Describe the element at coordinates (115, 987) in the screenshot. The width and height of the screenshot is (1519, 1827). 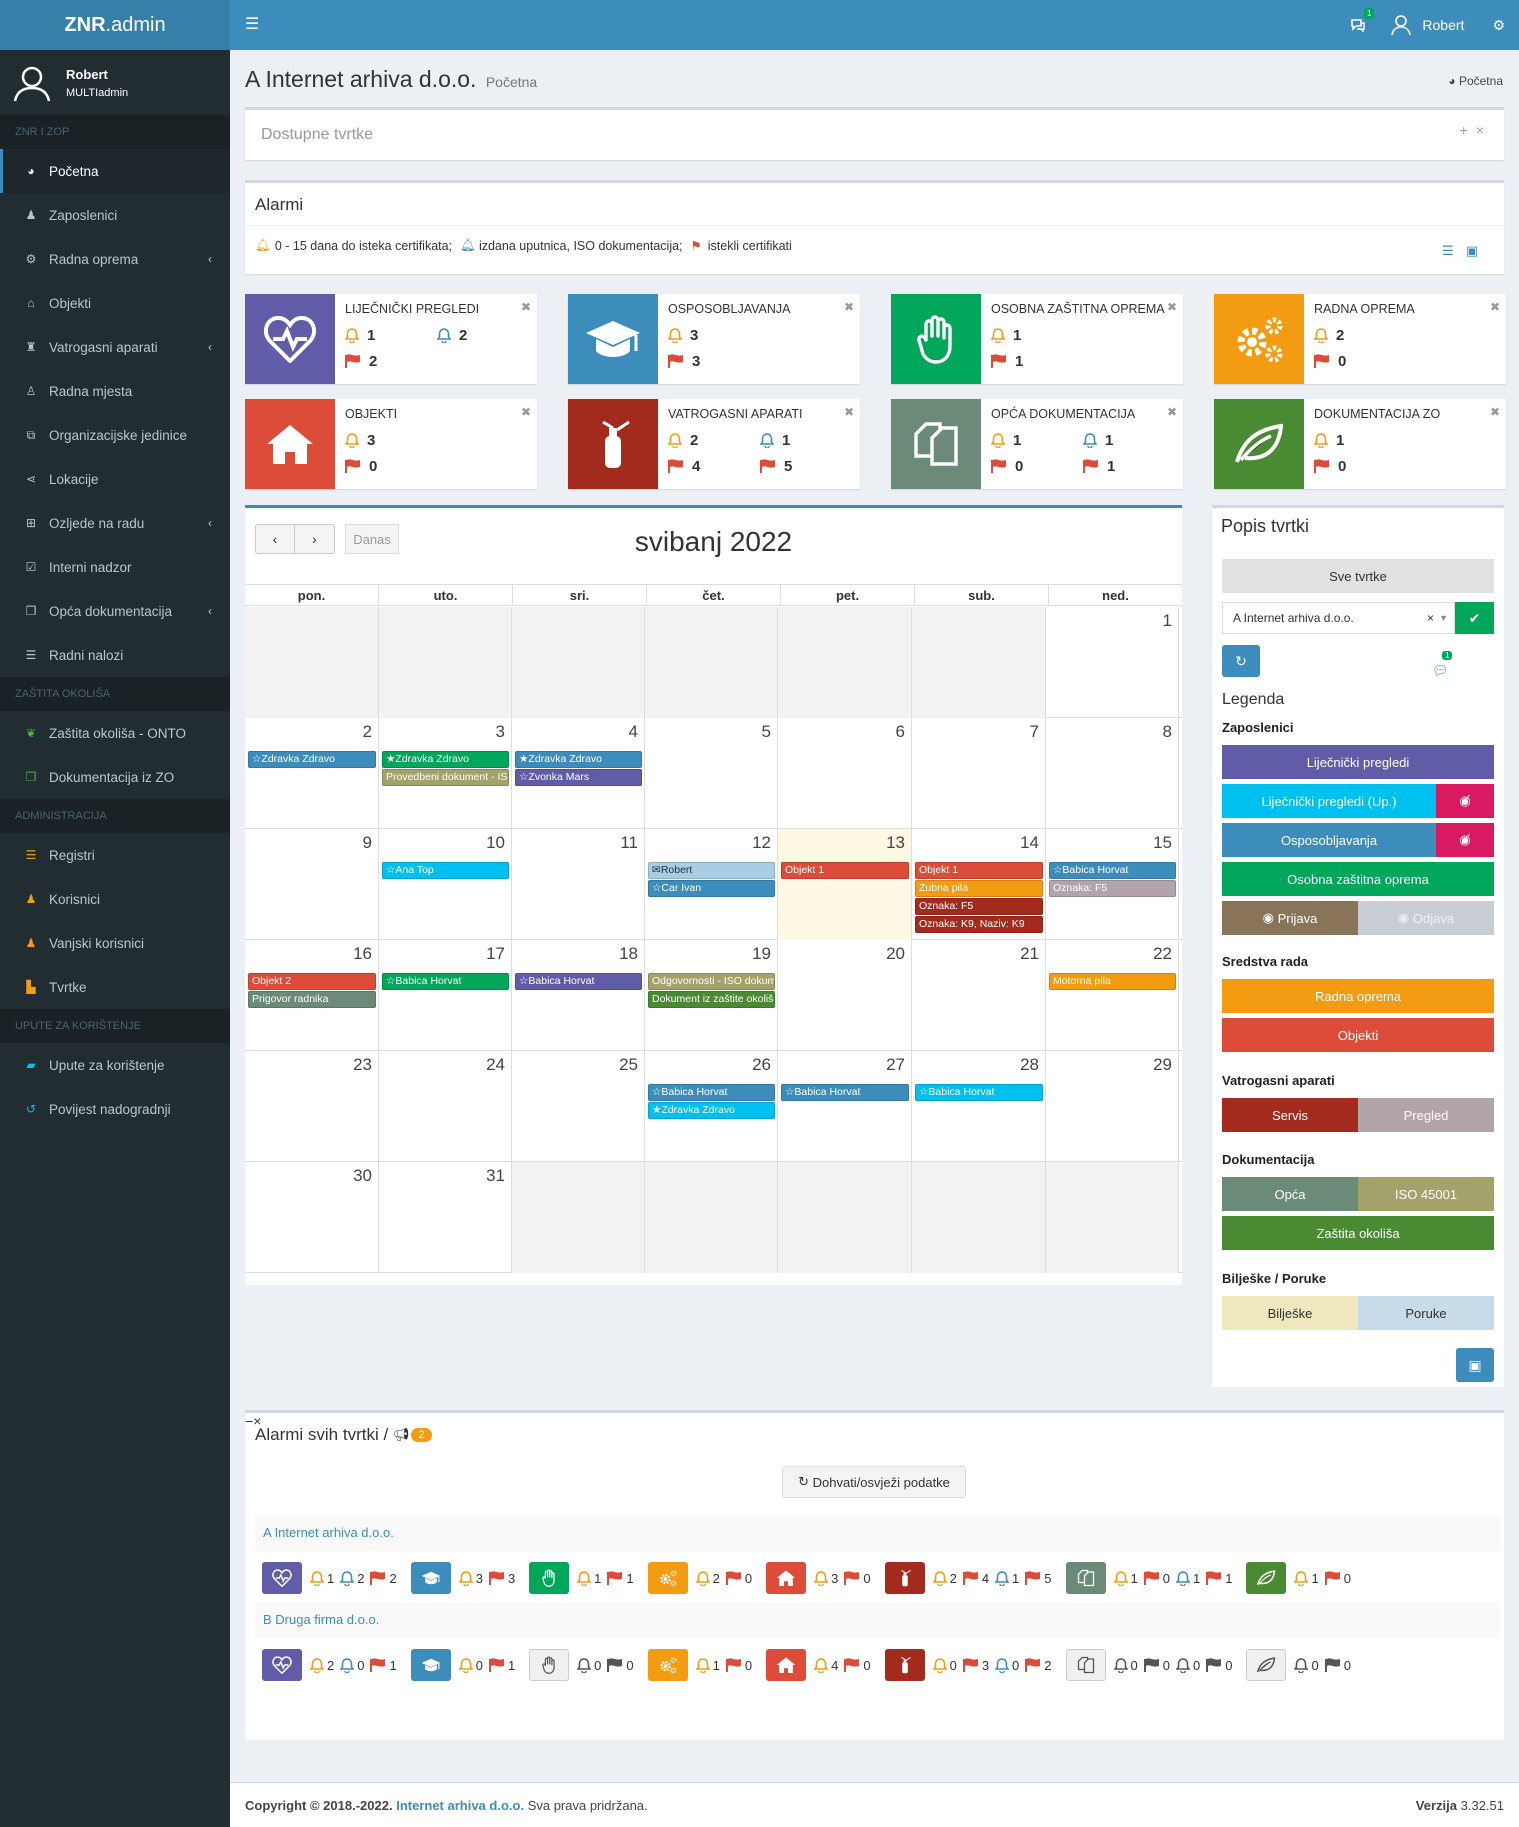
I see `sidebar-item-tvrtke: ▙ Tvrtke` at that location.